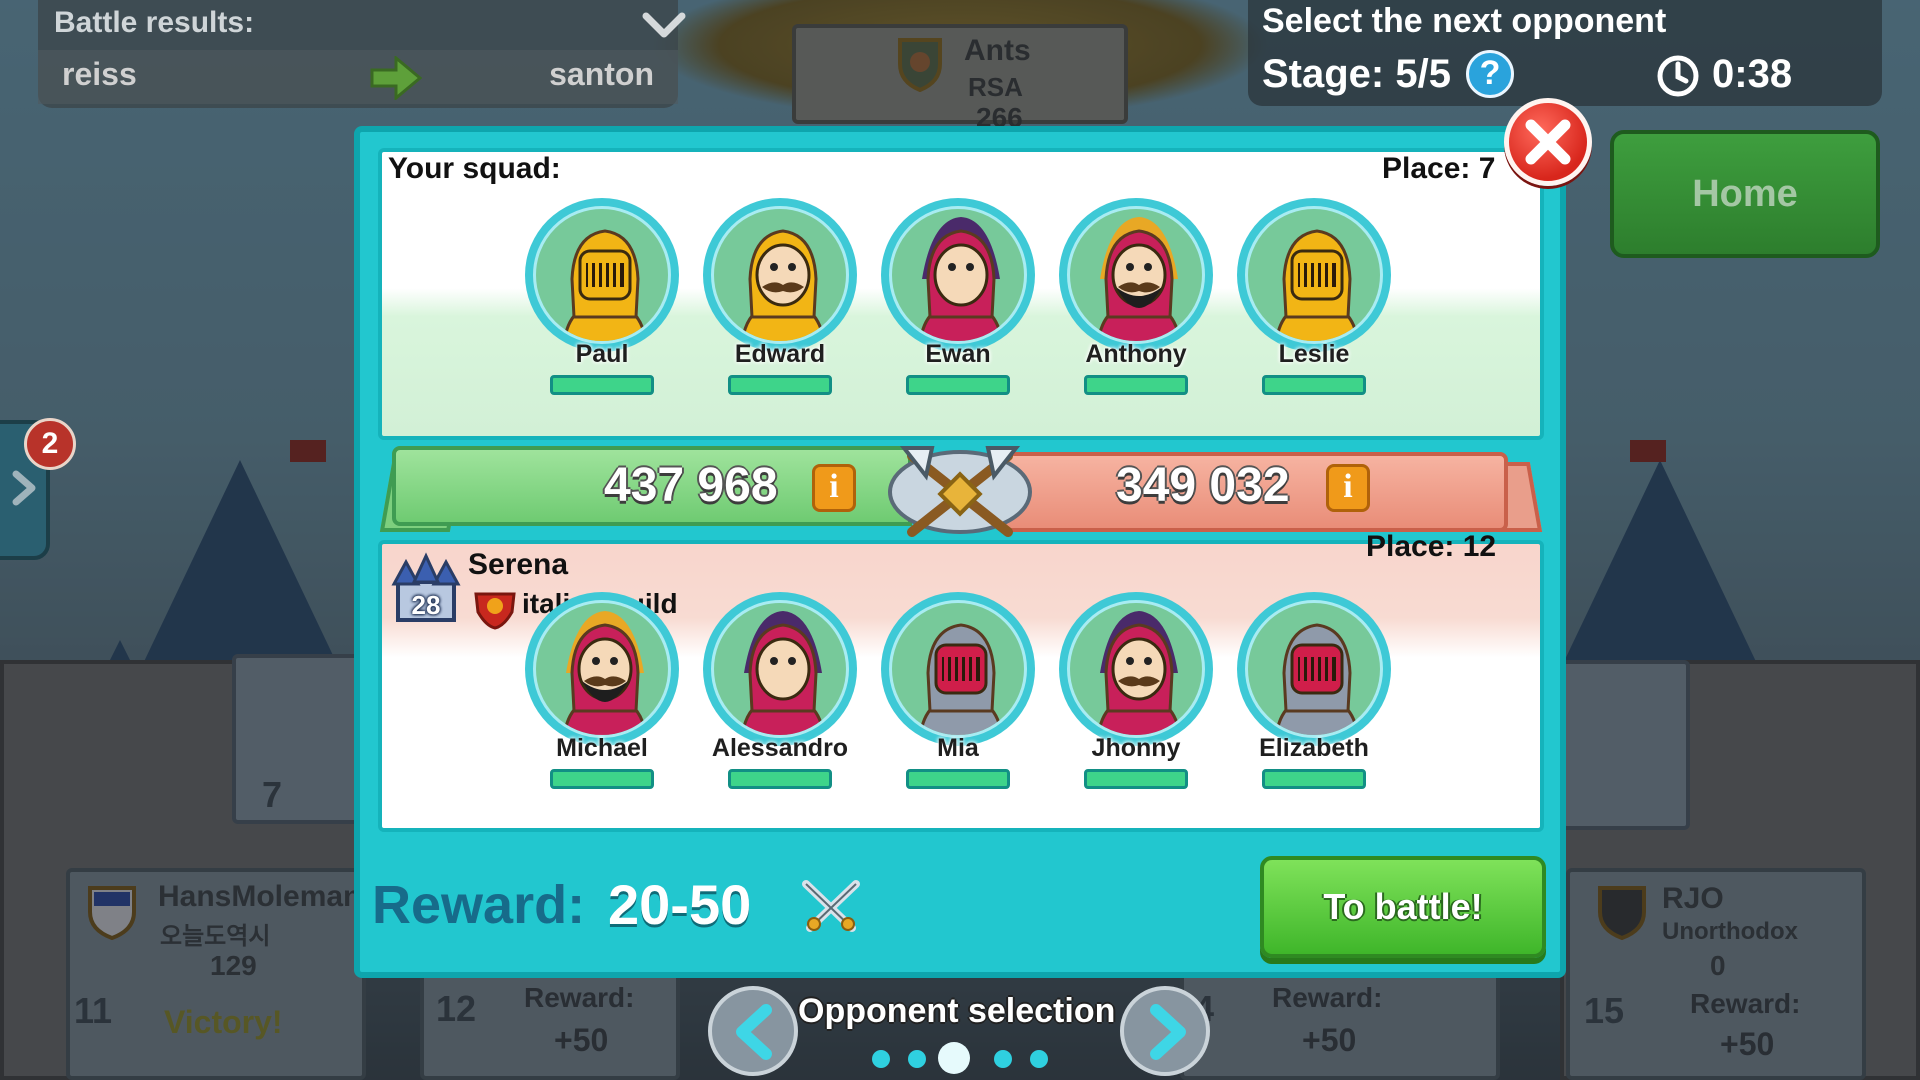 The width and height of the screenshot is (1920, 1080). What do you see at coordinates (1348, 488) in the screenshot?
I see `enemy-power-info-icon: i` at bounding box center [1348, 488].